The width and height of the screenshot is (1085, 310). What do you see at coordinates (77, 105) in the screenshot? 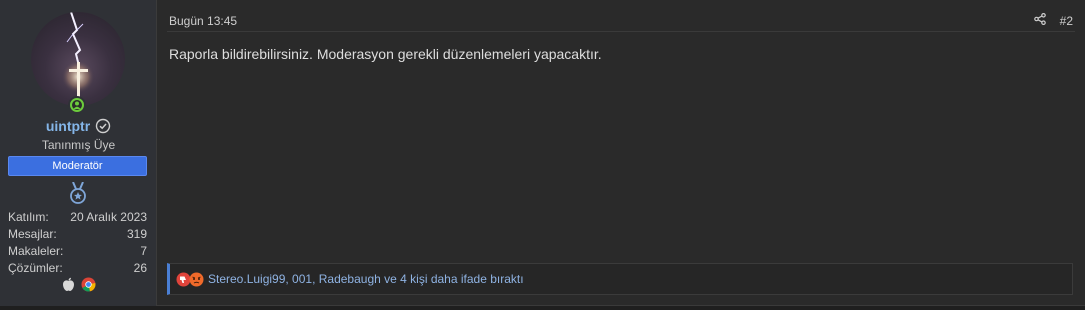
I see `online-status-icon` at bounding box center [77, 105].